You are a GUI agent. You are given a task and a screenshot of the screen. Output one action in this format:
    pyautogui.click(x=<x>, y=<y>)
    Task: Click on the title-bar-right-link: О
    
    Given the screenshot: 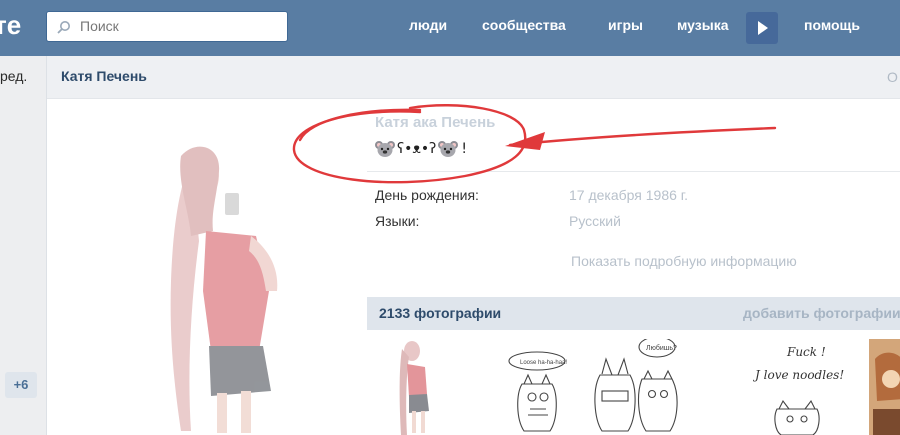 What is the action you would take?
    pyautogui.click(x=892, y=77)
    